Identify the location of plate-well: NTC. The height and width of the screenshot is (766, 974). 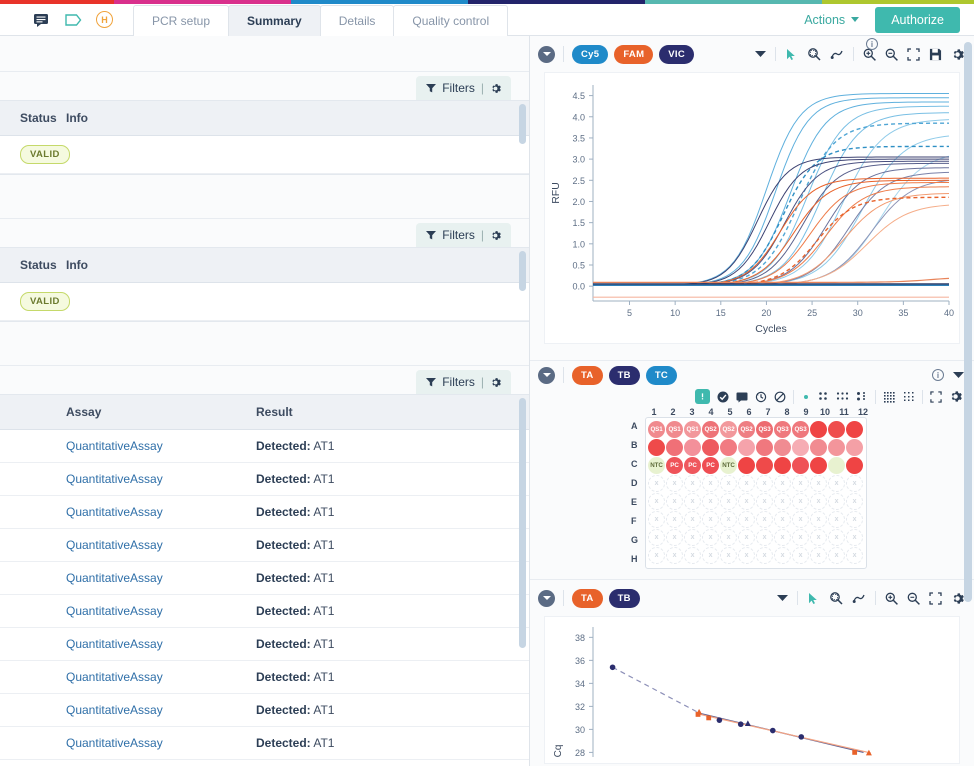
(728, 465).